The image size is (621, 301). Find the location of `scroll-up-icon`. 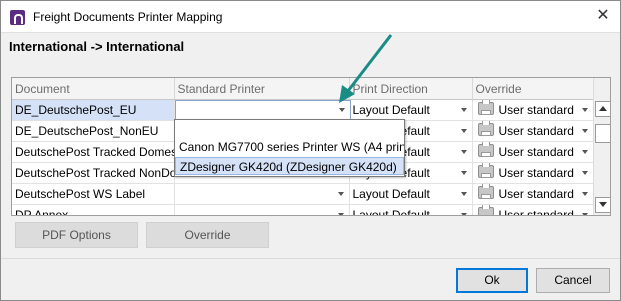

scroll-up-icon is located at coordinates (602, 109).